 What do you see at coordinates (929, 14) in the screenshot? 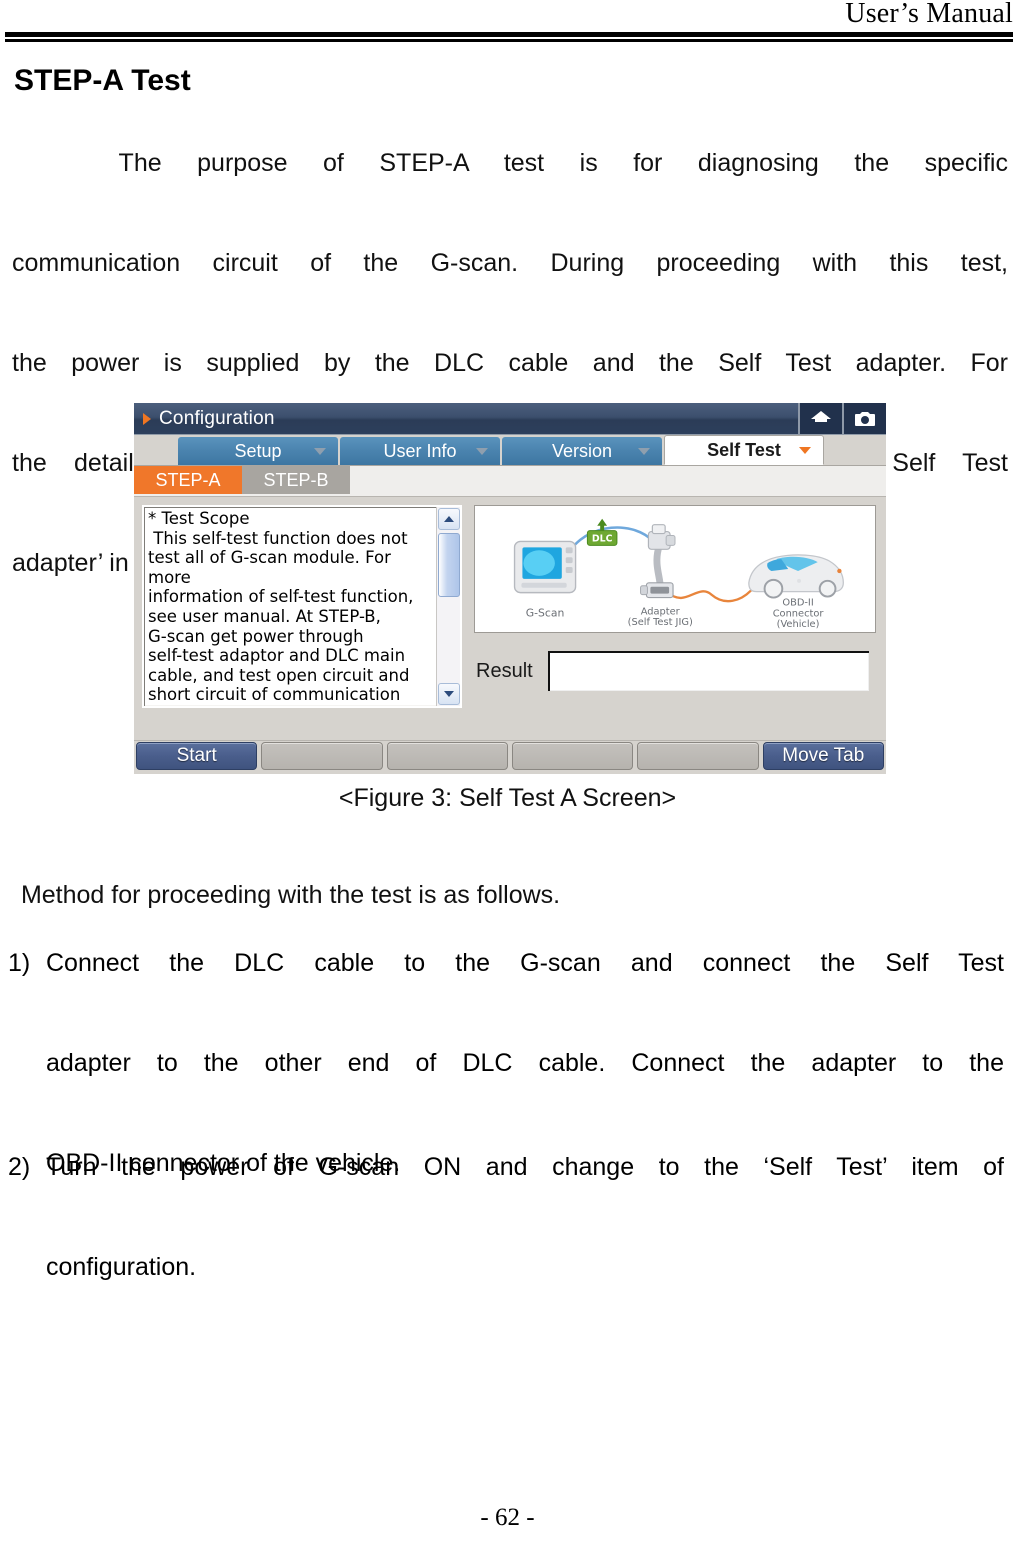
I see `page-header-title: User’s Manual` at bounding box center [929, 14].